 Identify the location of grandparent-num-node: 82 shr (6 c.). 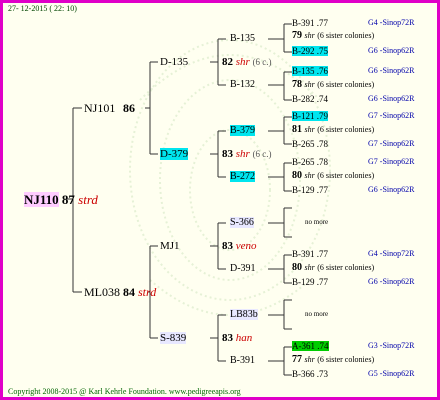
(247, 62).